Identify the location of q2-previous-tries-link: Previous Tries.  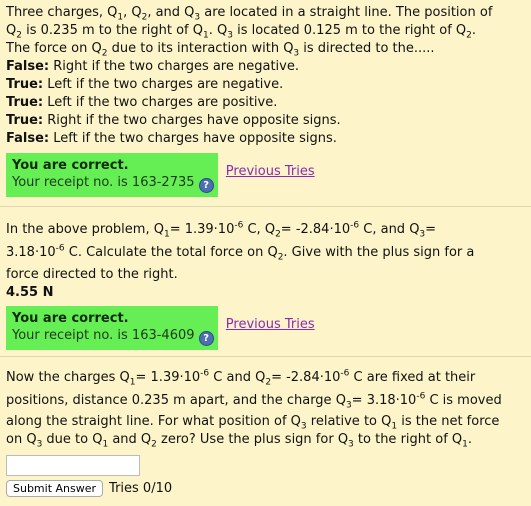
(270, 325).